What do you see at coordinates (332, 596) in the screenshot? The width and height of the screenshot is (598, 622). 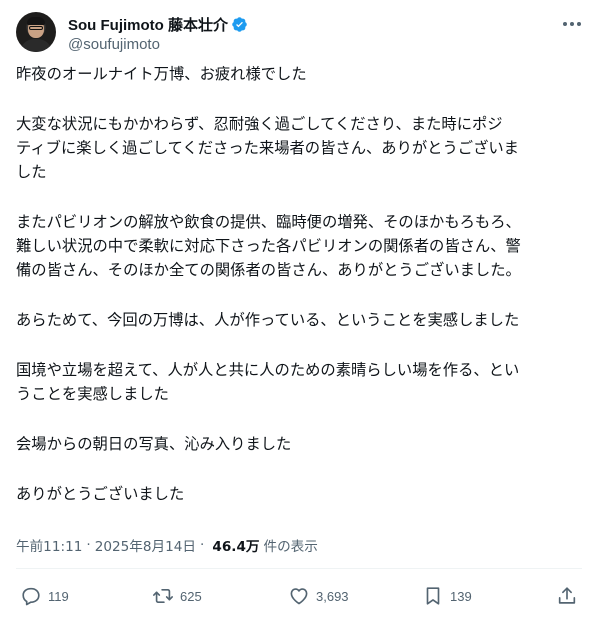 I see `like-count: 3,693` at bounding box center [332, 596].